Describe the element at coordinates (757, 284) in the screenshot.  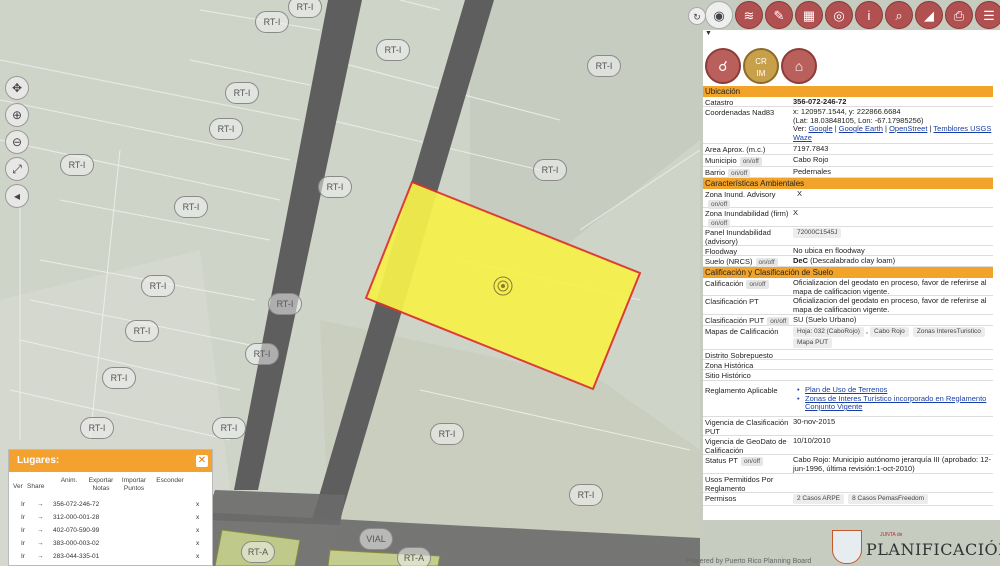
I see `calif-onoff: on/off` at that location.